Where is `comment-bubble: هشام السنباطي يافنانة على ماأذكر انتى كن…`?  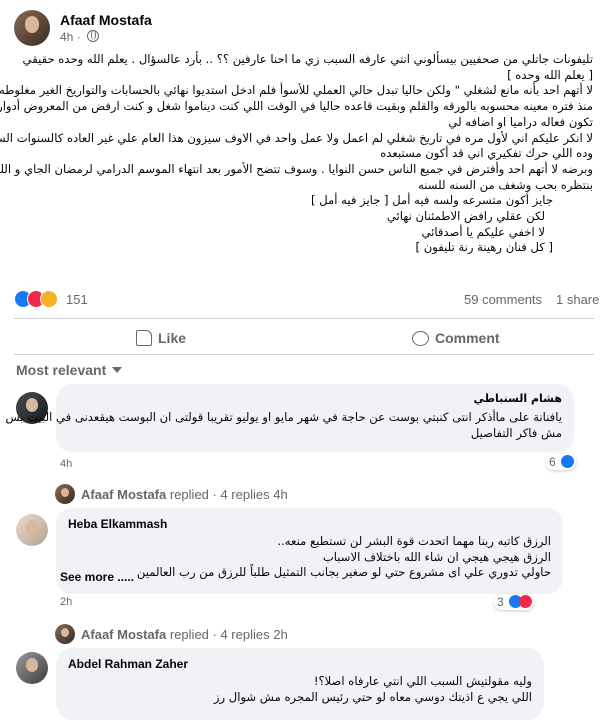
comment-bubble: هشام السنباطي يافنانة على ماأذكر انتى كن… is located at coordinates (290, 418).